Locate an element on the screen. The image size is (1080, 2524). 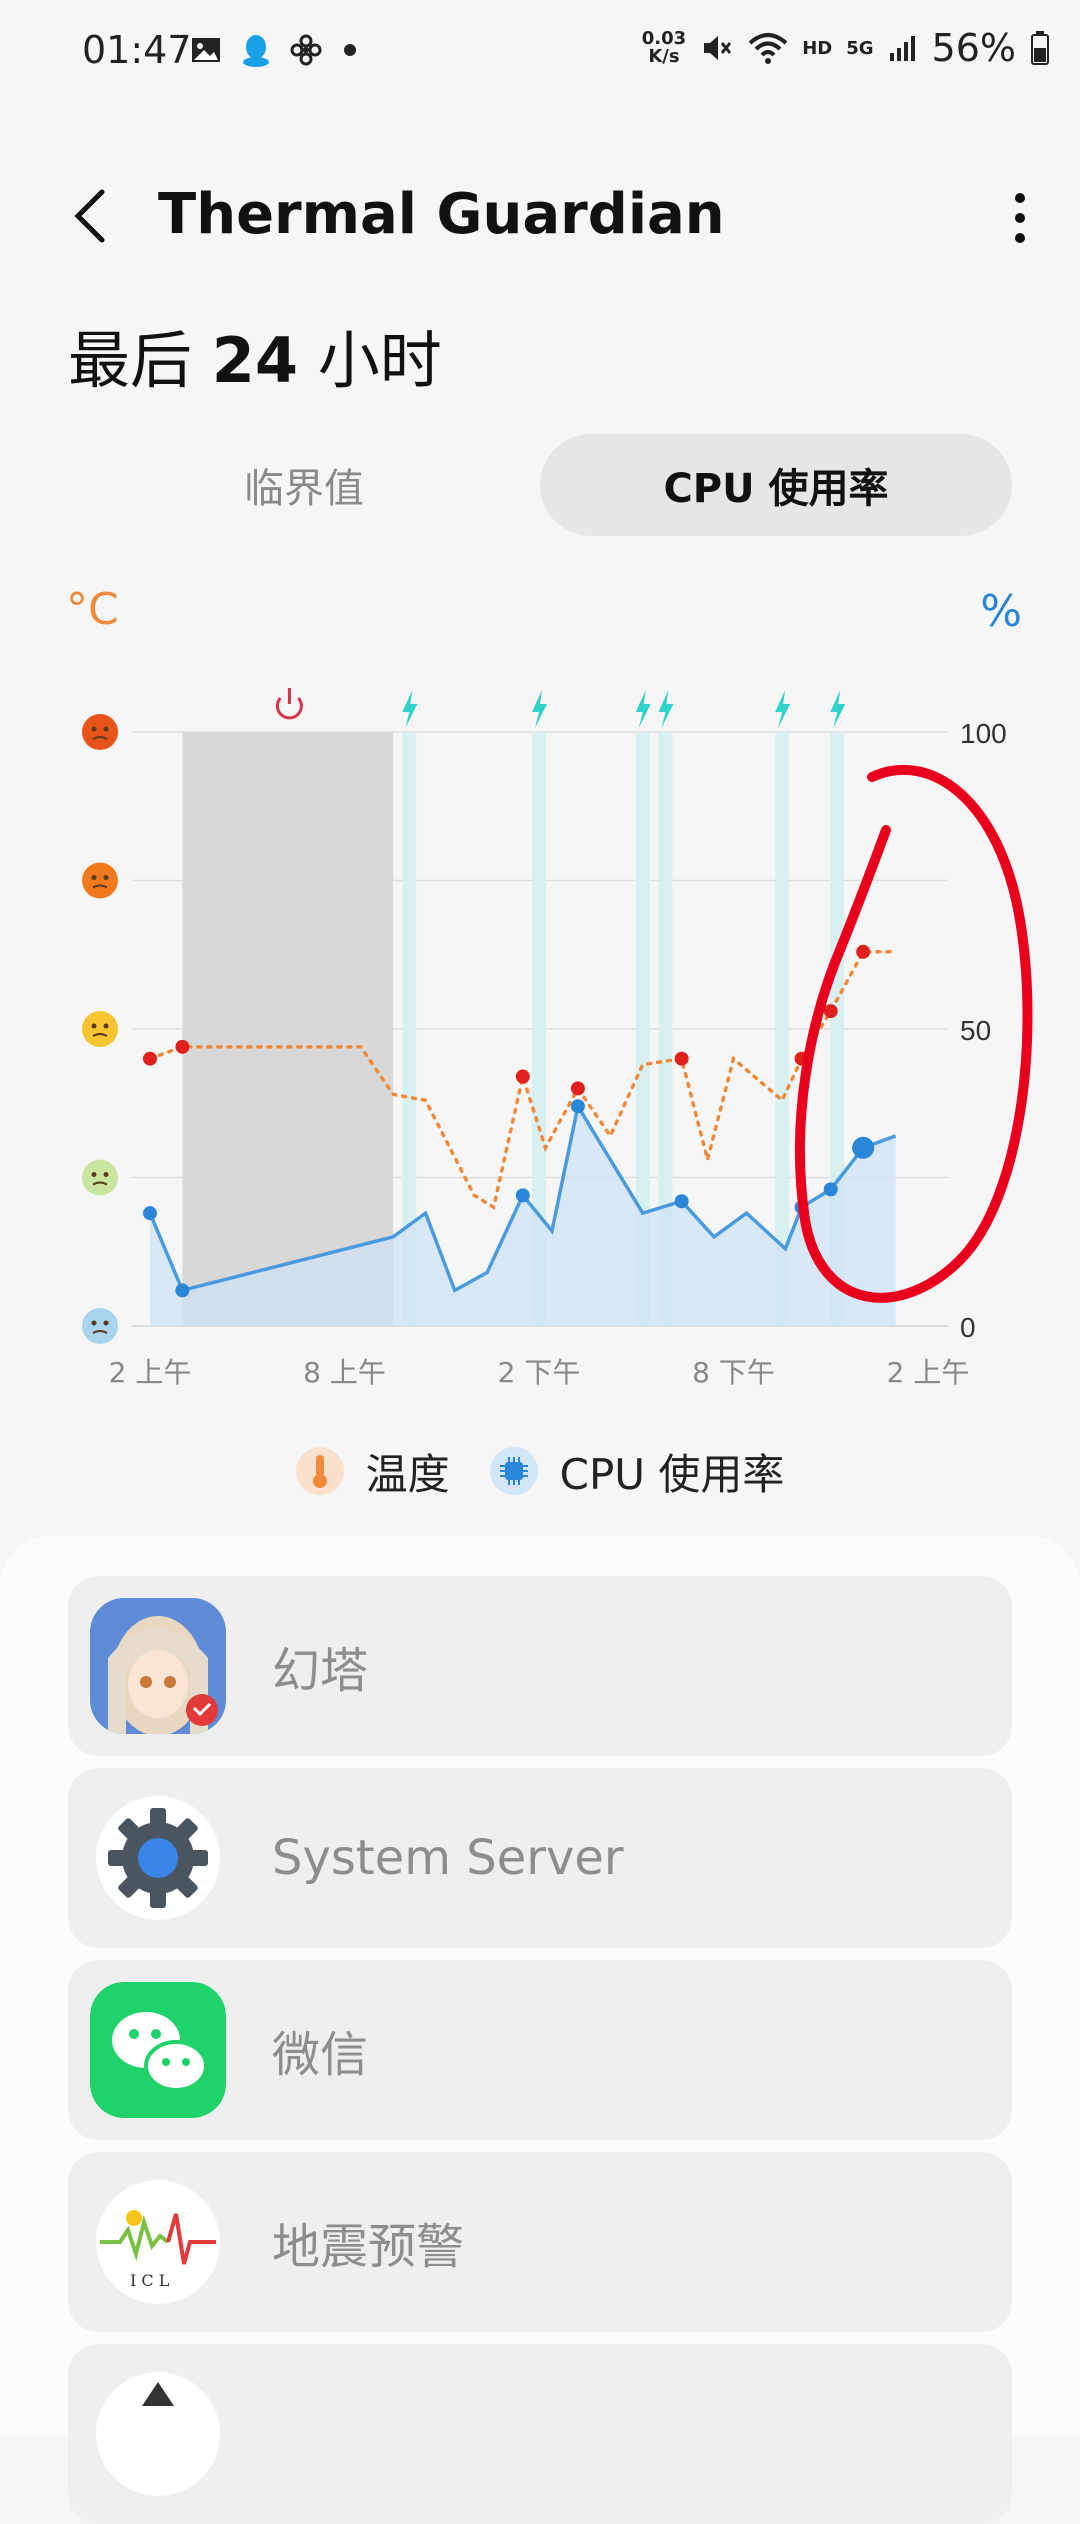
cool-face-icon is located at coordinates (100, 1326).